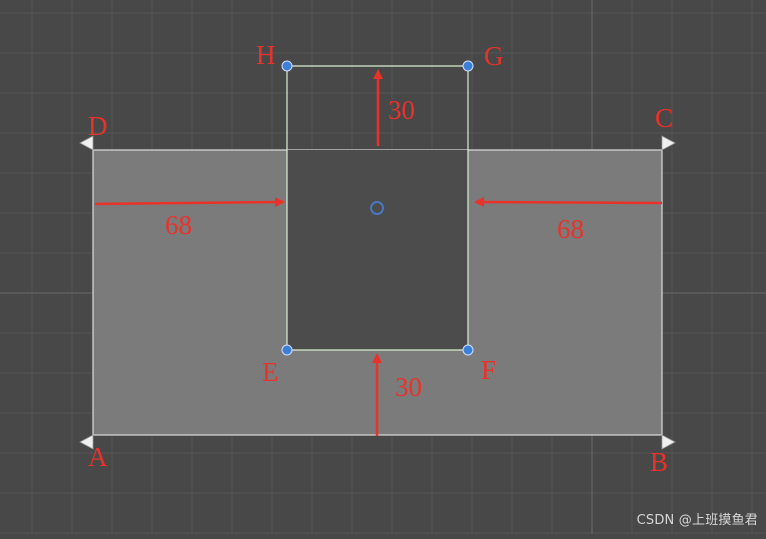 The height and width of the screenshot is (539, 766). What do you see at coordinates (377, 250) in the screenshot?
I see `hole-region-efgh` at bounding box center [377, 250].